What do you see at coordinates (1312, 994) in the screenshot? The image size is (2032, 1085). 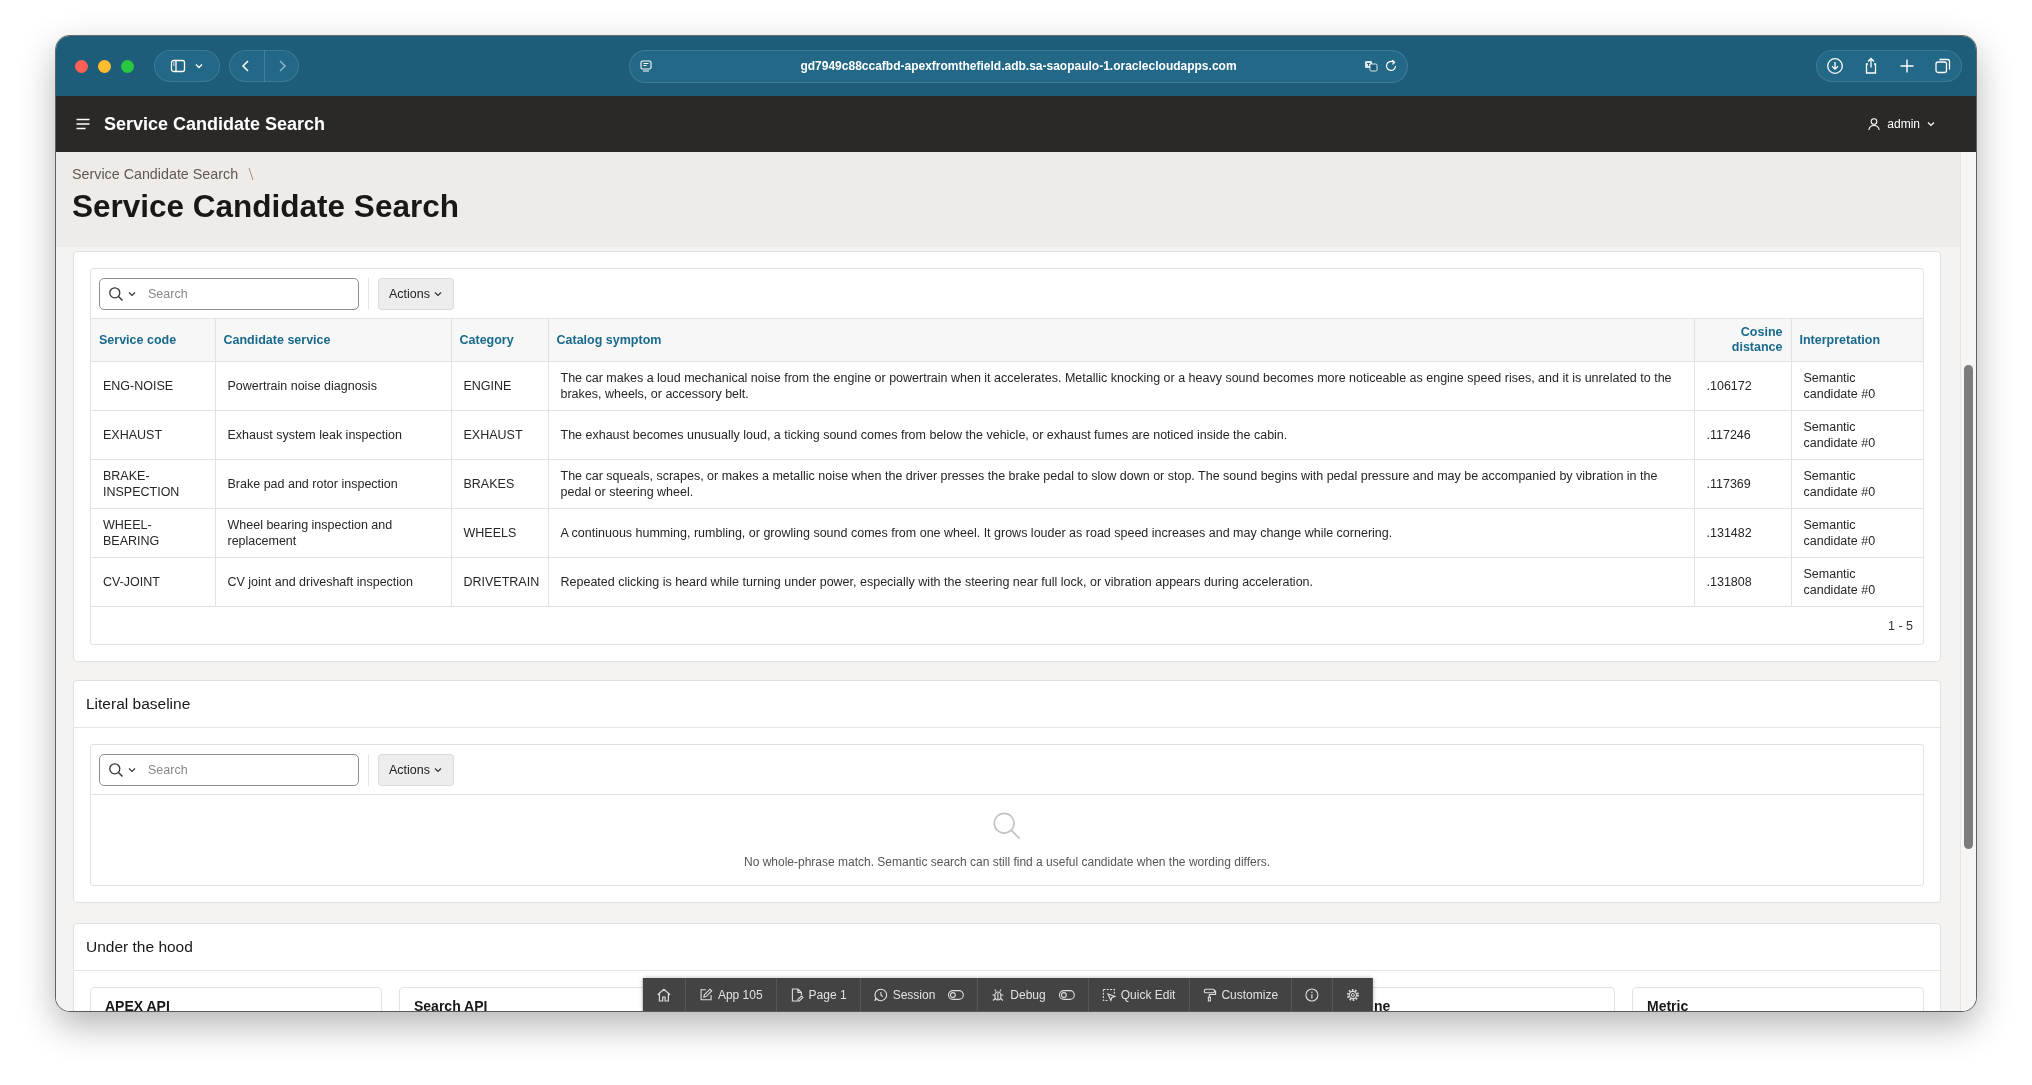 I see `info-icon` at bounding box center [1312, 994].